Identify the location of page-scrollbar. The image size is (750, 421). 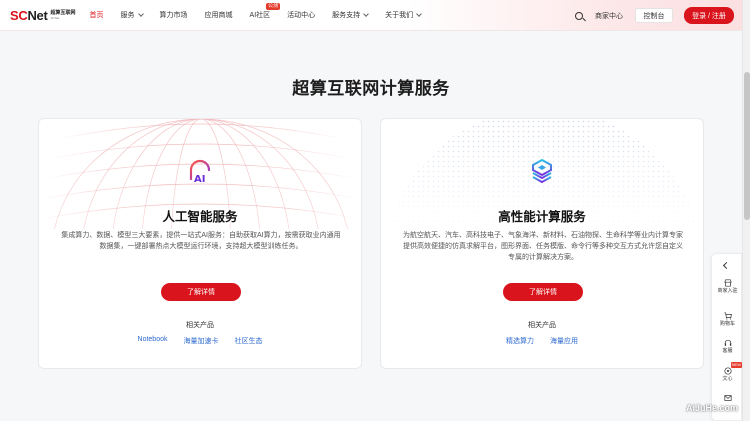
(746, 210).